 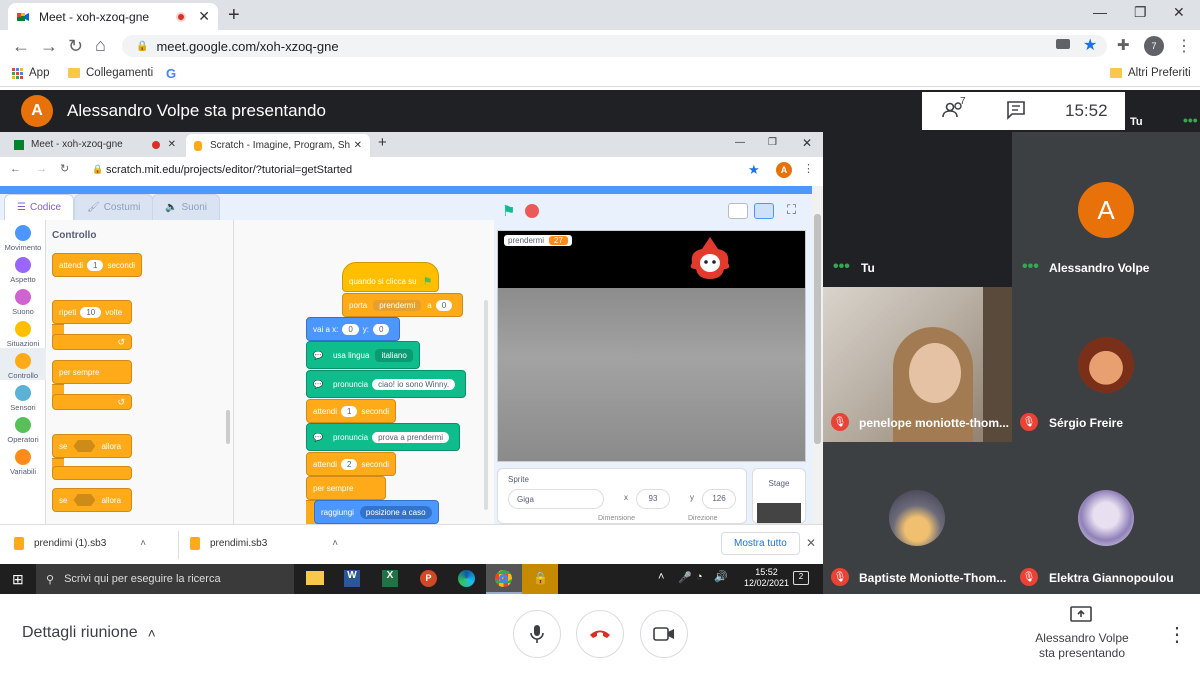 I want to click on more-options-icon: •••, so click(x=1190, y=120).